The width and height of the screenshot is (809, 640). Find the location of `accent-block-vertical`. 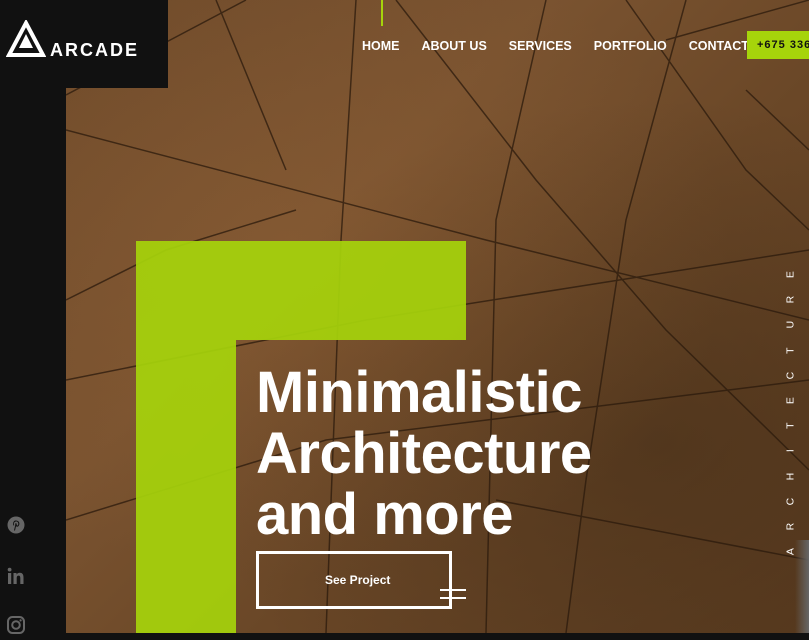

accent-block-vertical is located at coordinates (186, 486).